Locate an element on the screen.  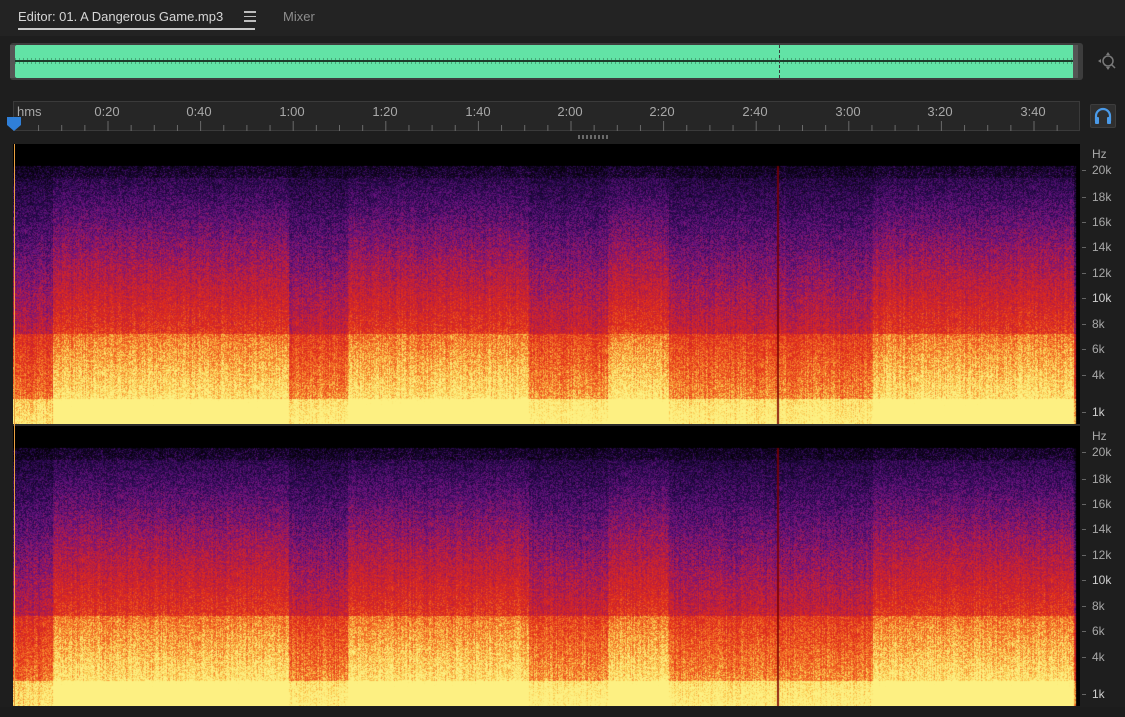
status-strip is located at coordinates (562, 712).